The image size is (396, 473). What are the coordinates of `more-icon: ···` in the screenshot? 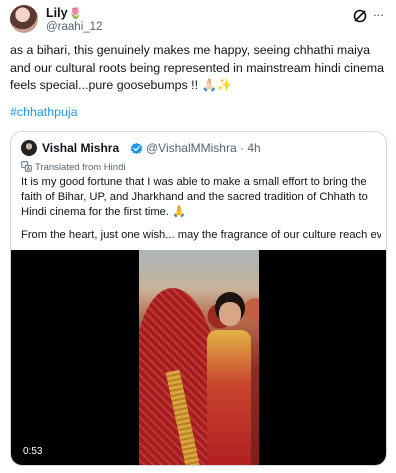 It's located at (378, 14).